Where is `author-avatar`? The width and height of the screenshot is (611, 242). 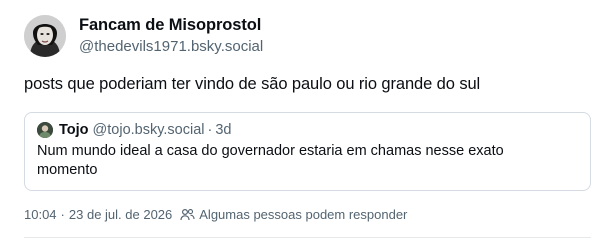 author-avatar is located at coordinates (45, 36).